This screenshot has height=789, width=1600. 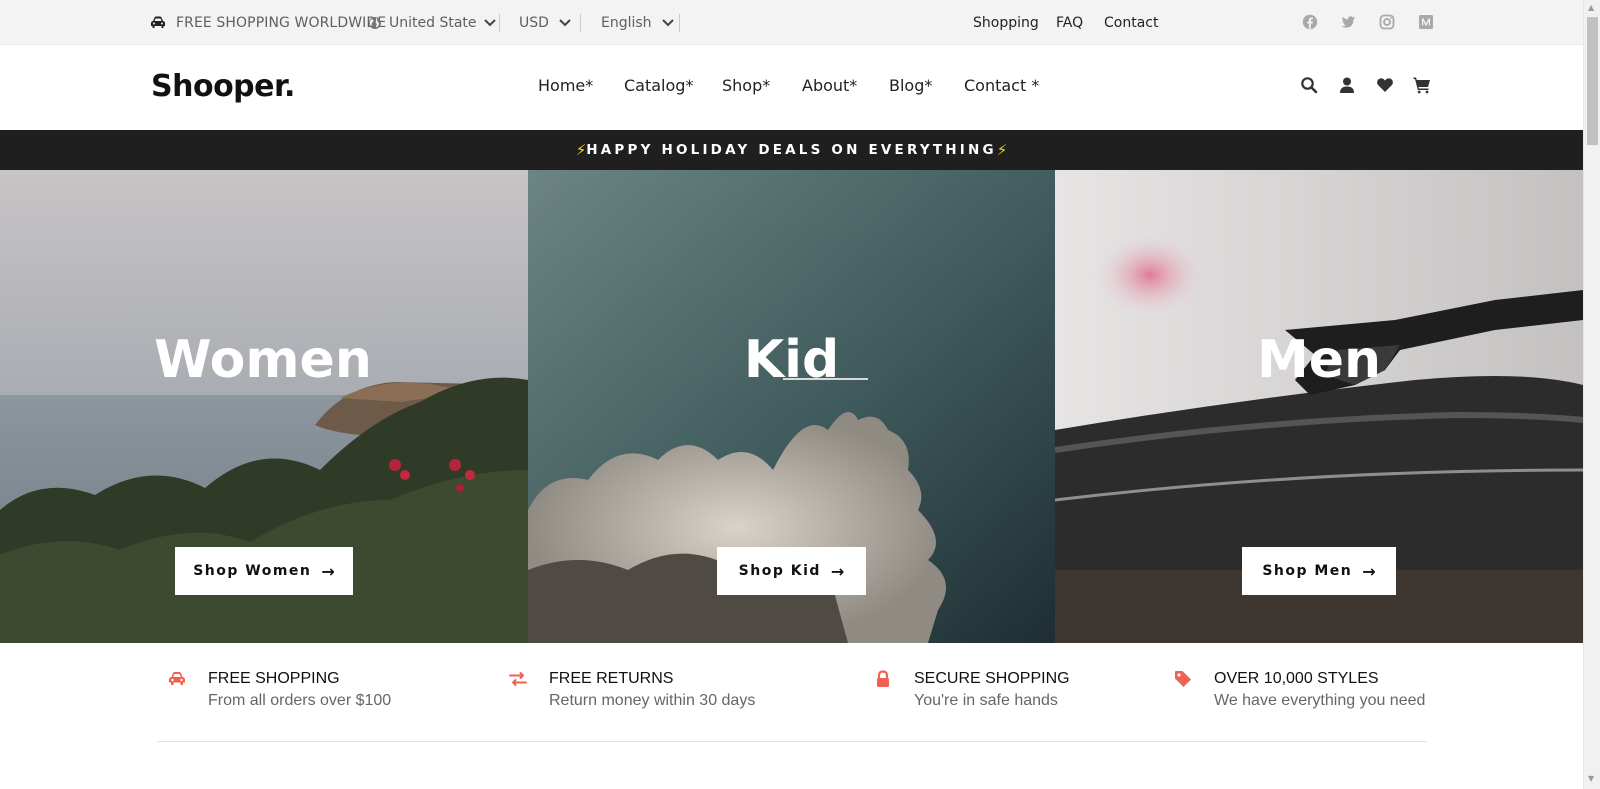 What do you see at coordinates (792, 741) in the screenshot?
I see `section-divider` at bounding box center [792, 741].